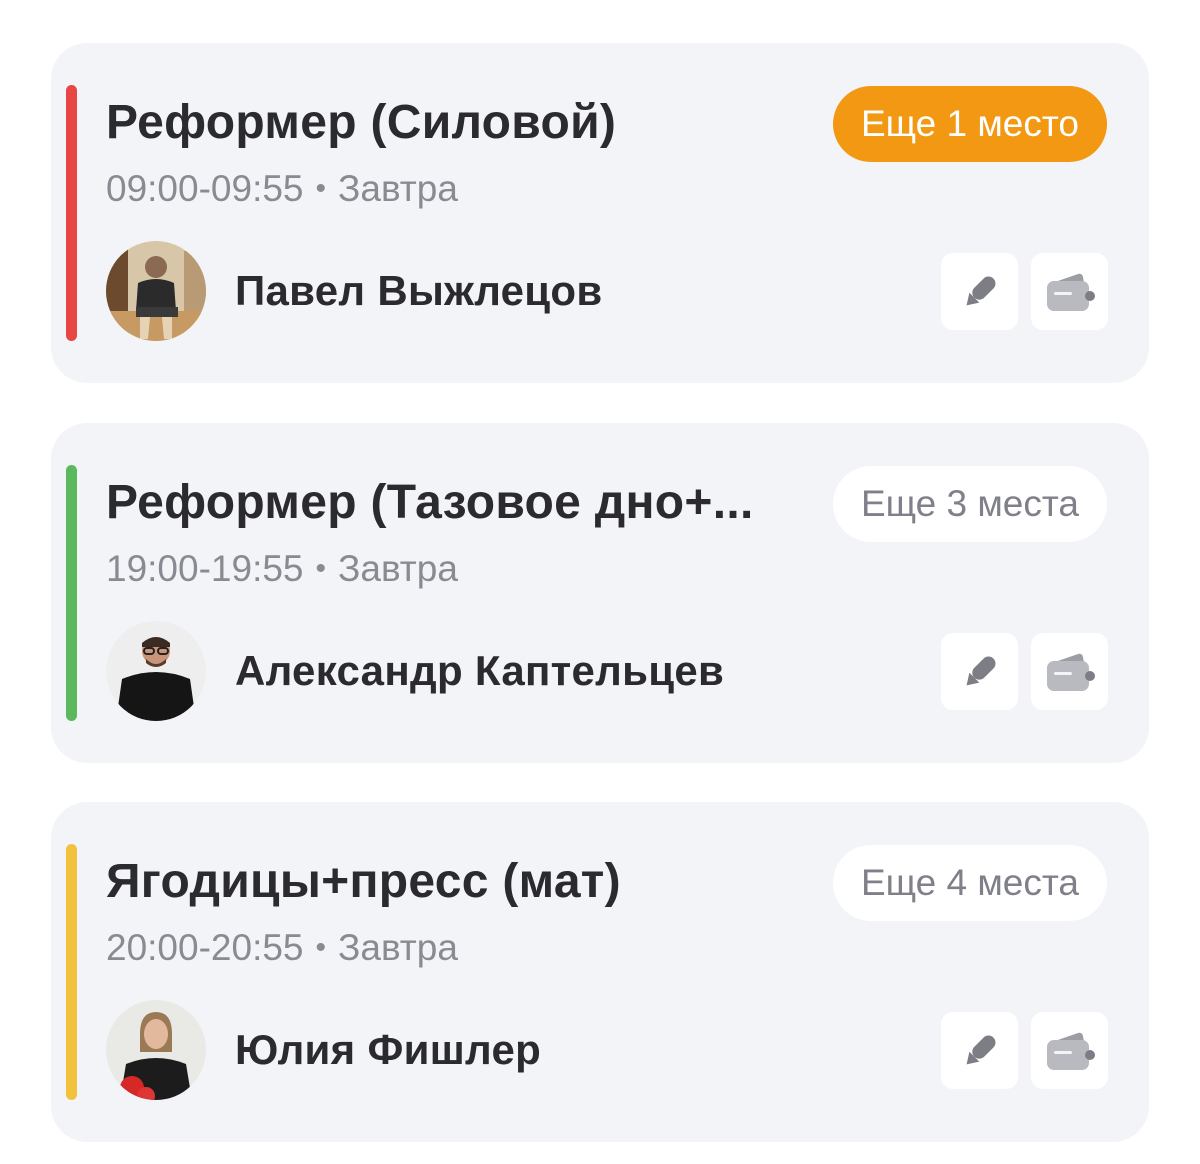 Image resolution: width=1200 pixels, height=1164 pixels. What do you see at coordinates (388, 1049) in the screenshot?
I see `trainer-name: Юлия Фишлер` at bounding box center [388, 1049].